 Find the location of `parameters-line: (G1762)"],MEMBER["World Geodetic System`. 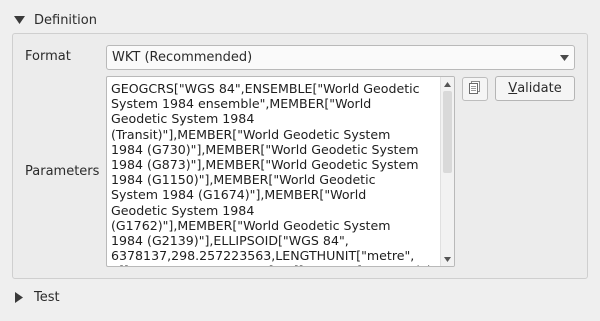

parameters-line: (G1762)"],MEMBER["World Geodetic System is located at coordinates (251, 225).